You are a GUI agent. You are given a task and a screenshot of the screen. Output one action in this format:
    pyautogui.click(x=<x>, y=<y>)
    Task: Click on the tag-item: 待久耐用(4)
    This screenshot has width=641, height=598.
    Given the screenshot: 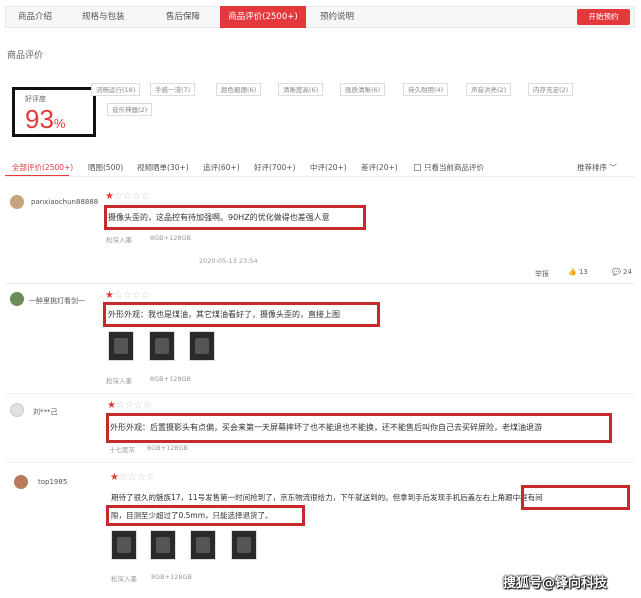 What is the action you would take?
    pyautogui.click(x=426, y=89)
    